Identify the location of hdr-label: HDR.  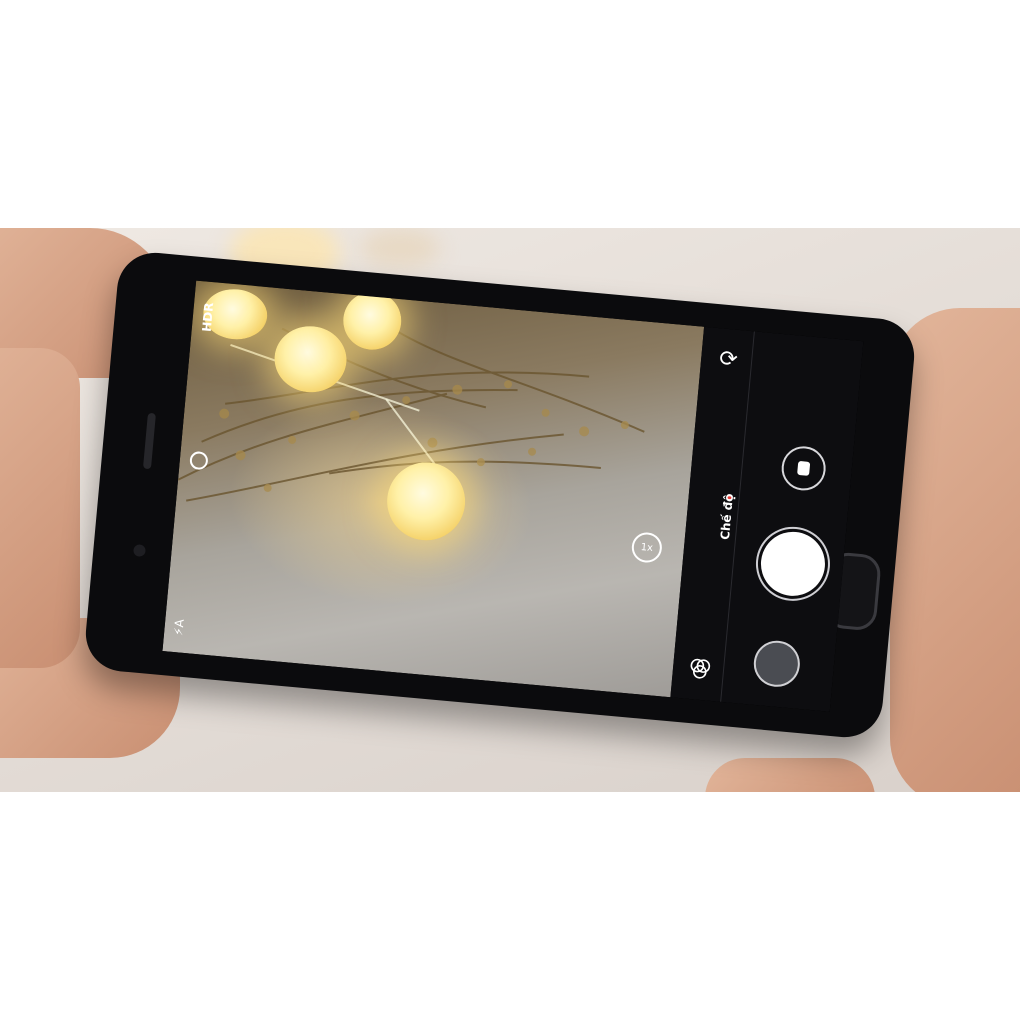
(208, 317).